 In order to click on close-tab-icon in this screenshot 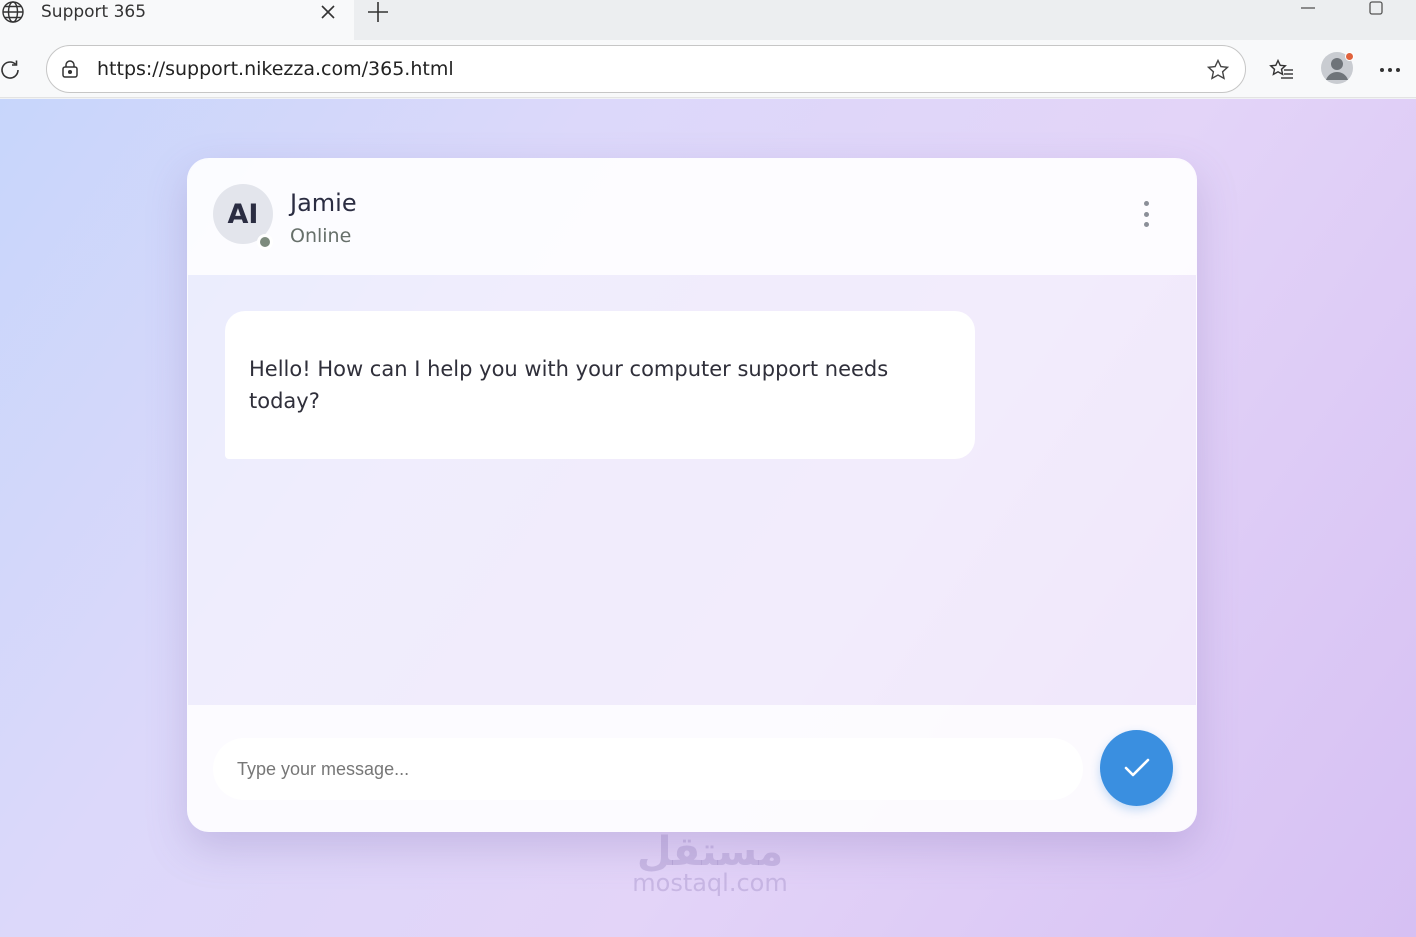, I will do `click(328, 12)`.